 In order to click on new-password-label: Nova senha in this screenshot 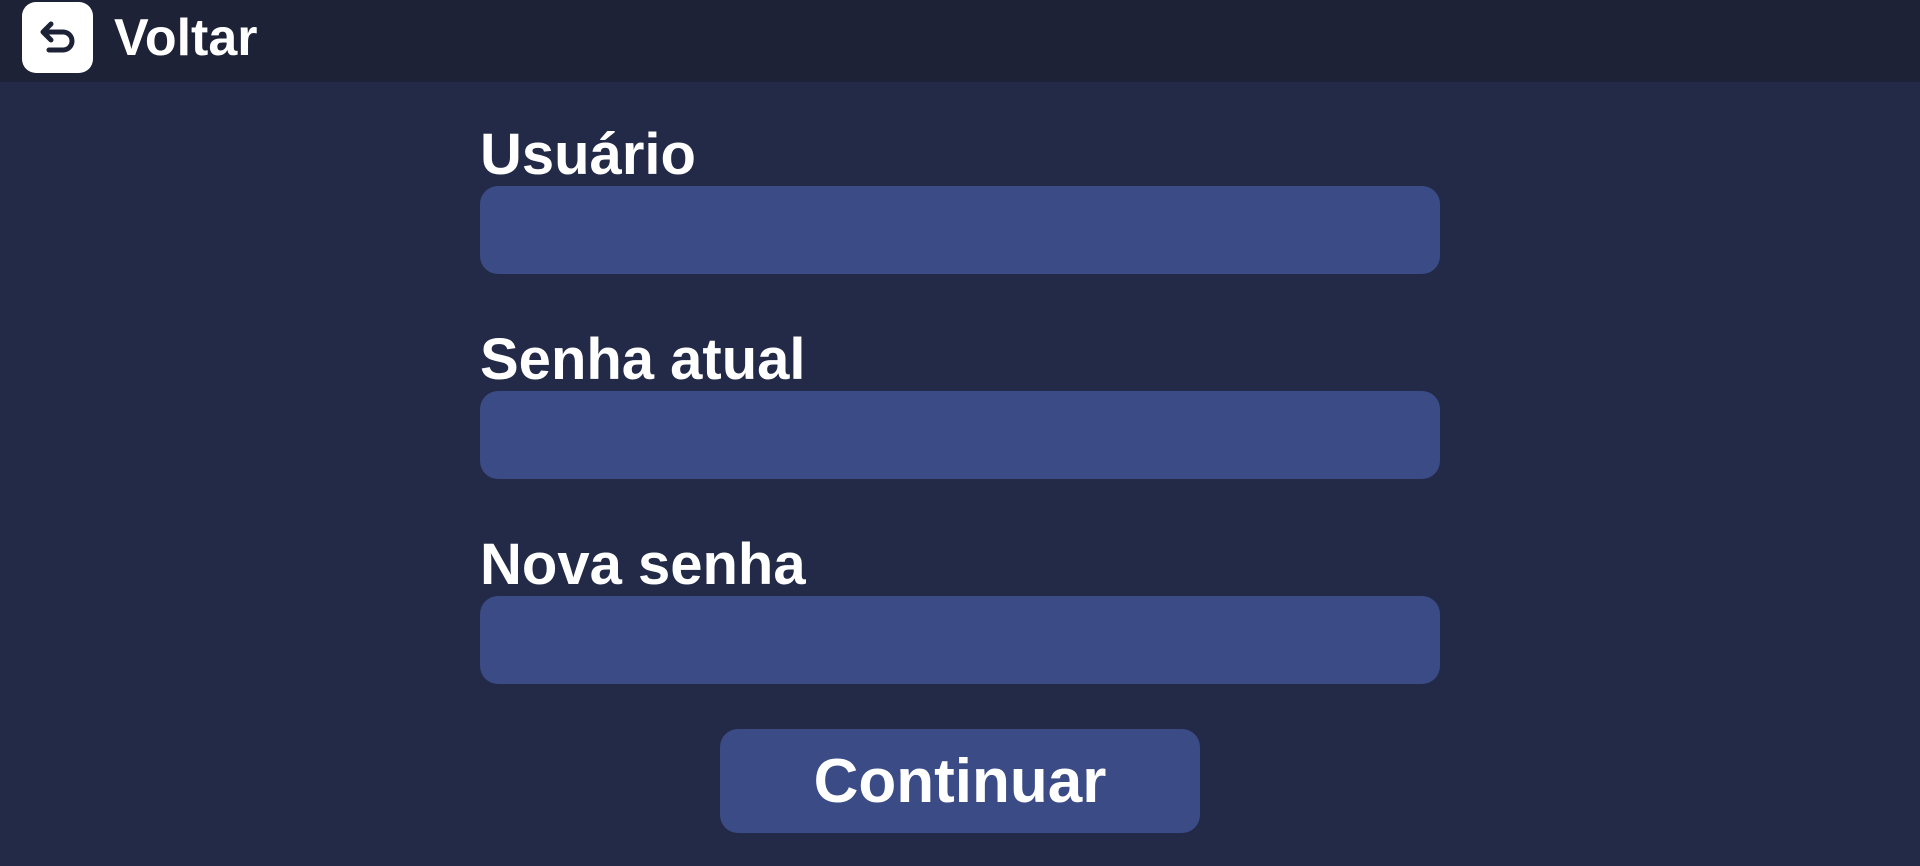, I will do `click(643, 564)`.